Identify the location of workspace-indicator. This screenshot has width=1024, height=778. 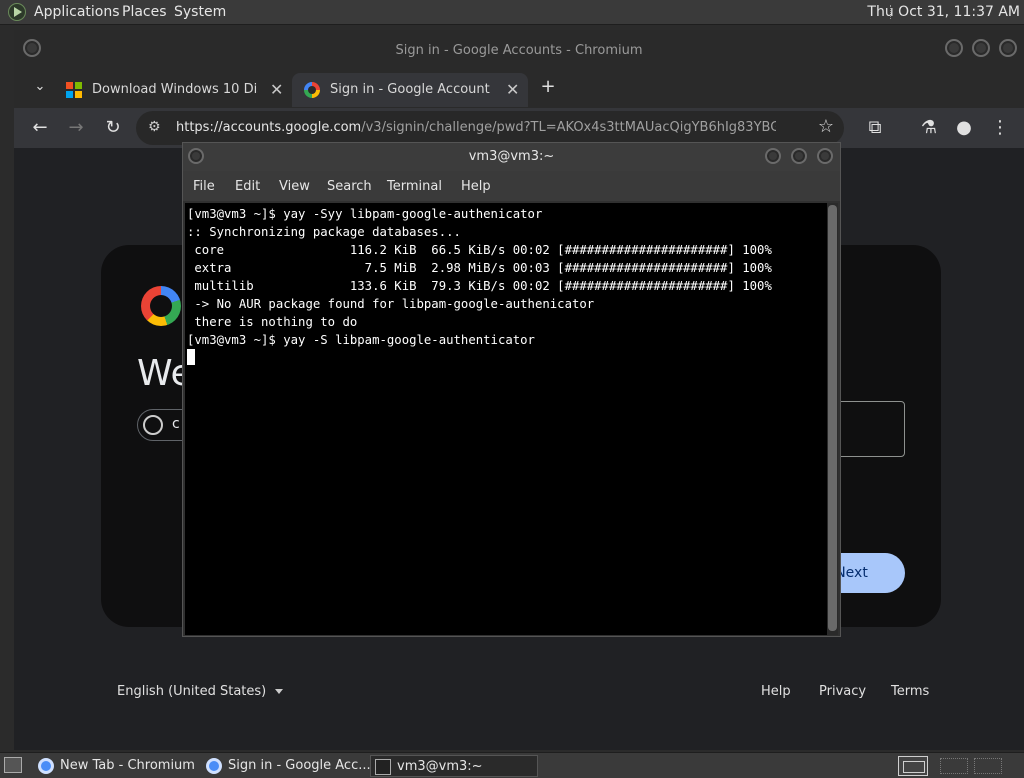
(980, 766).